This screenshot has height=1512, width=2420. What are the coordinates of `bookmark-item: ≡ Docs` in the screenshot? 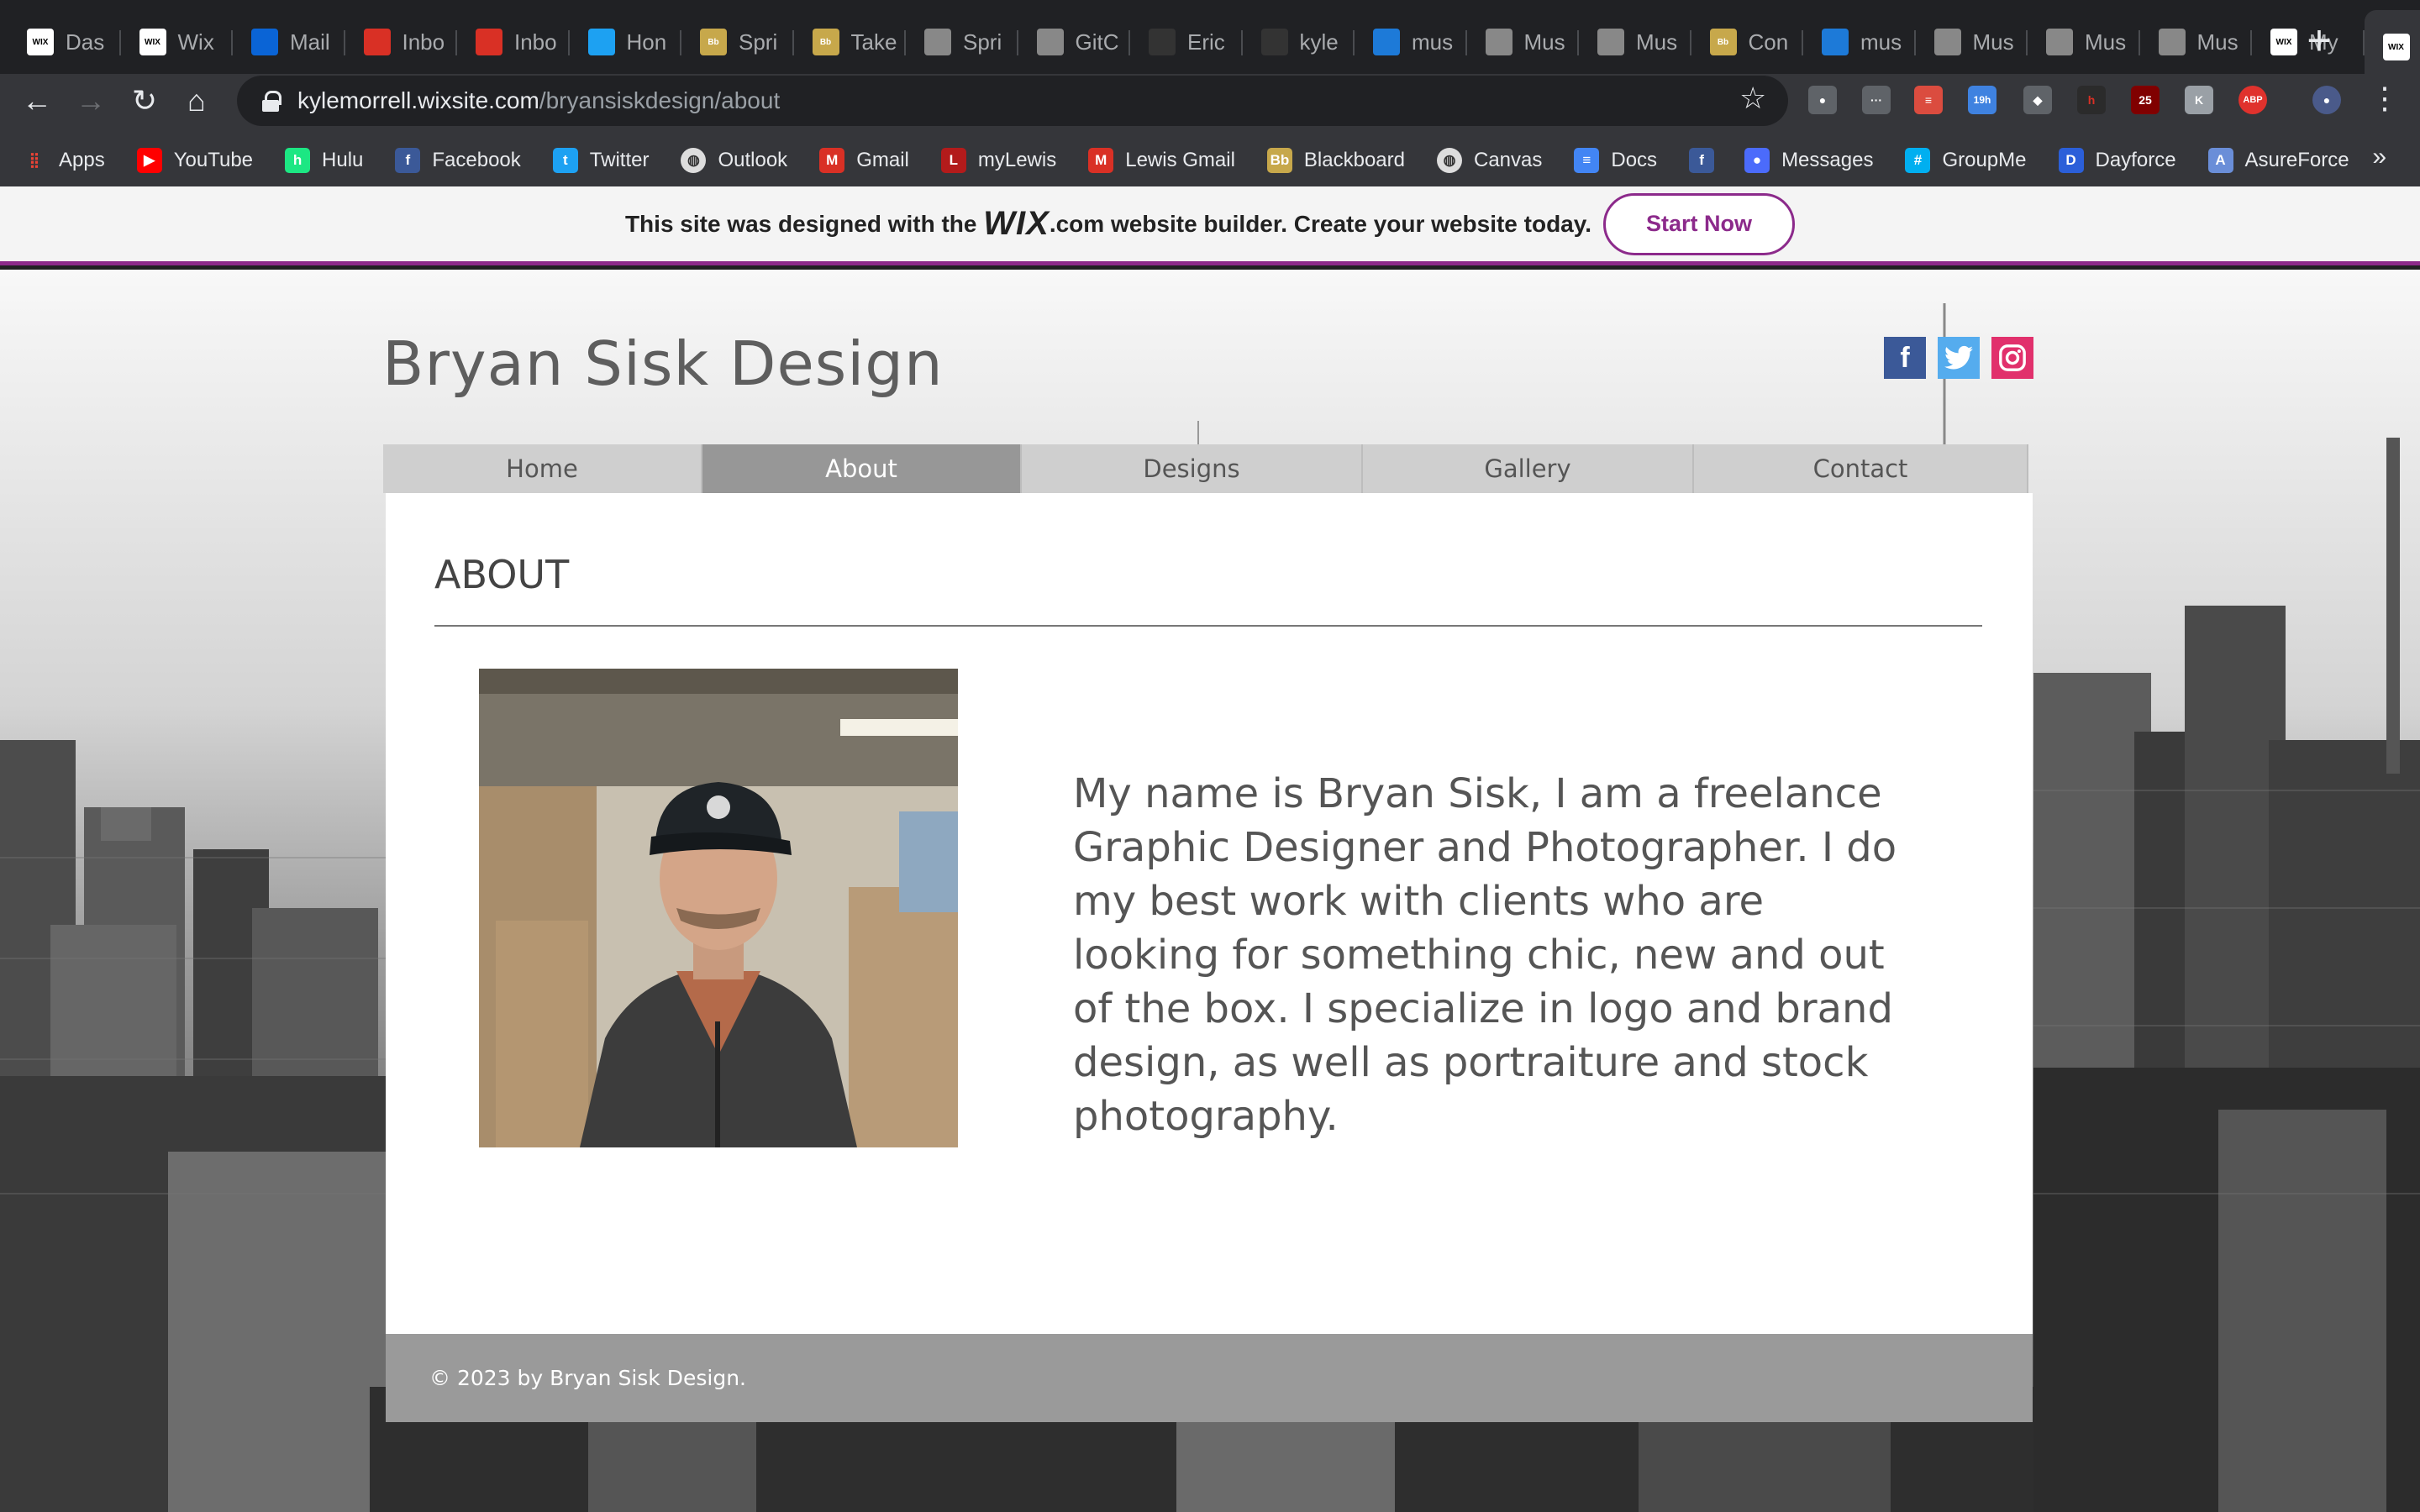 It's located at (1616, 160).